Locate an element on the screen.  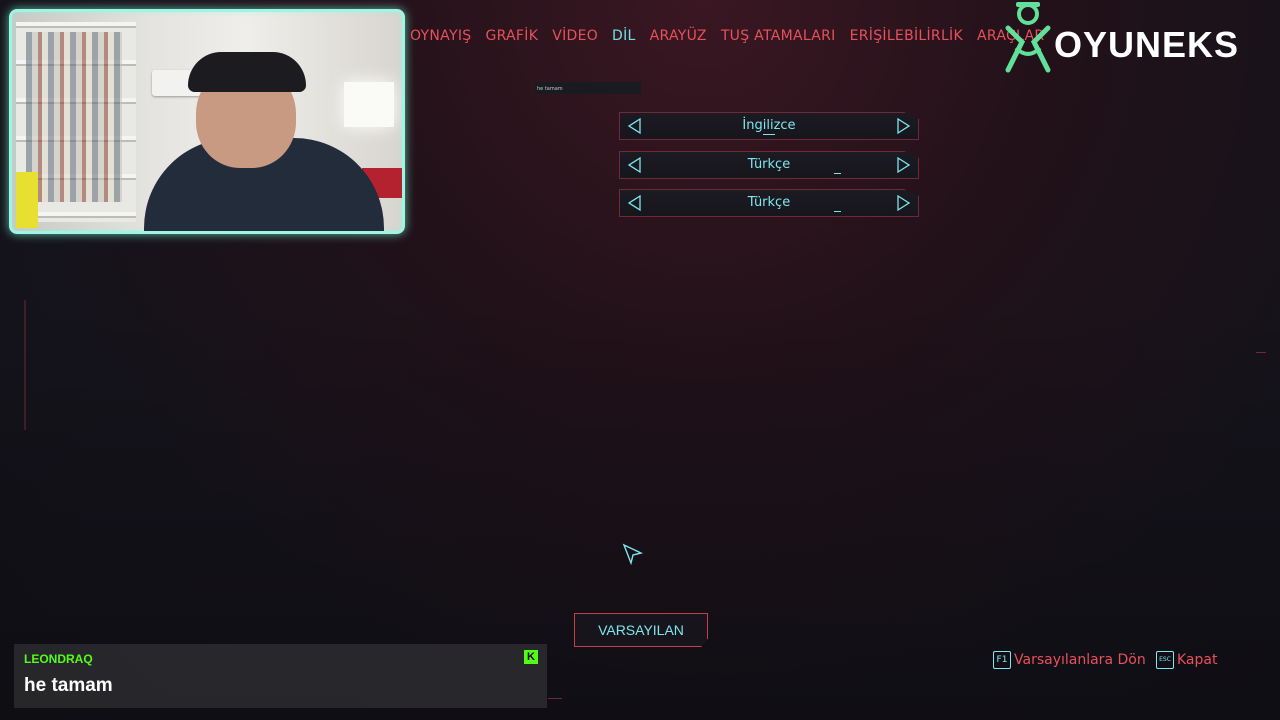
subtitle-language-selector: Türkçe is located at coordinates (769, 165).